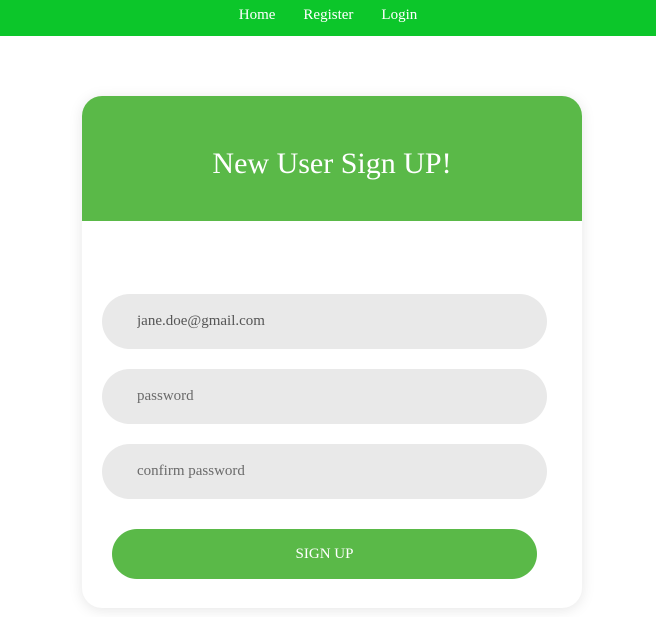 Image resolution: width=656 pixels, height=617 pixels. Describe the element at coordinates (332, 163) in the screenshot. I see `signup-title: New User Sign UP!` at that location.